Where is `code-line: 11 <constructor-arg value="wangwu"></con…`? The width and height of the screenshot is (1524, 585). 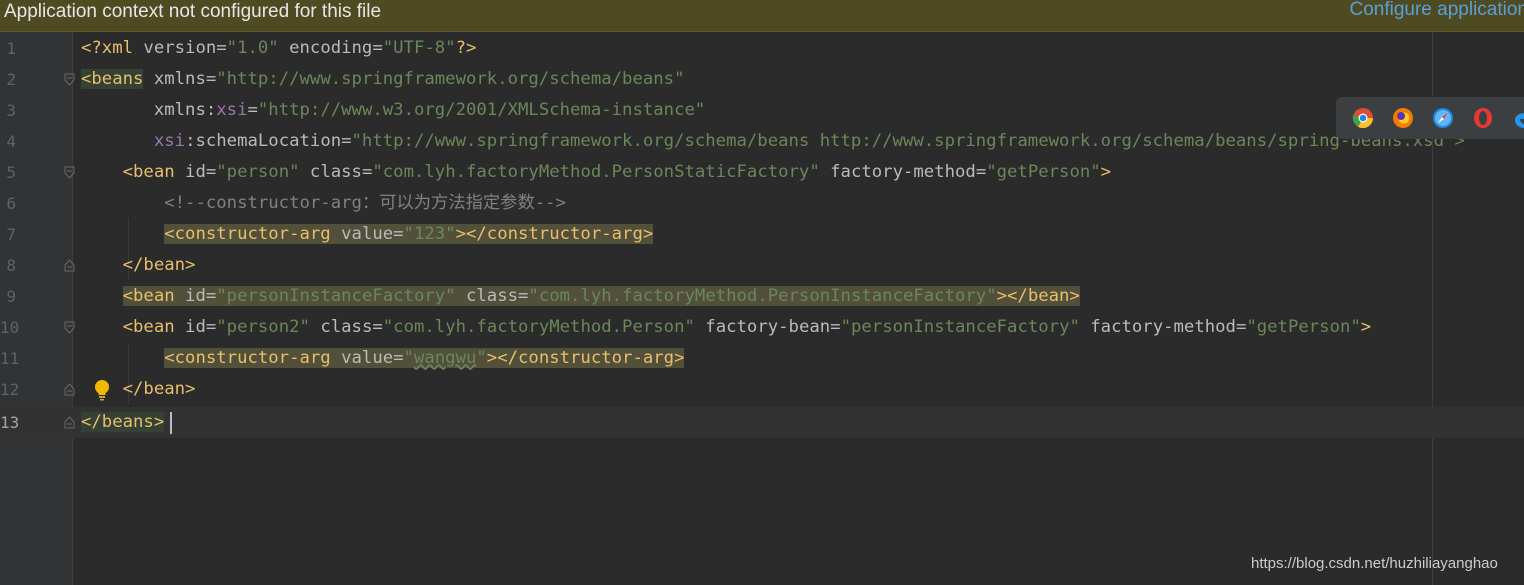 code-line: 11 <constructor-arg value="wangwu"></con… is located at coordinates (762, 358).